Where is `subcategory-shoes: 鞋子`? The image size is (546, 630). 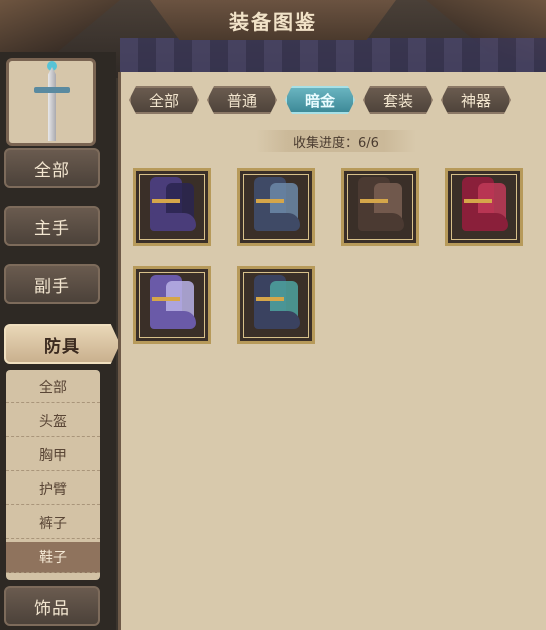 subcategory-shoes: 鞋子 is located at coordinates (53, 557).